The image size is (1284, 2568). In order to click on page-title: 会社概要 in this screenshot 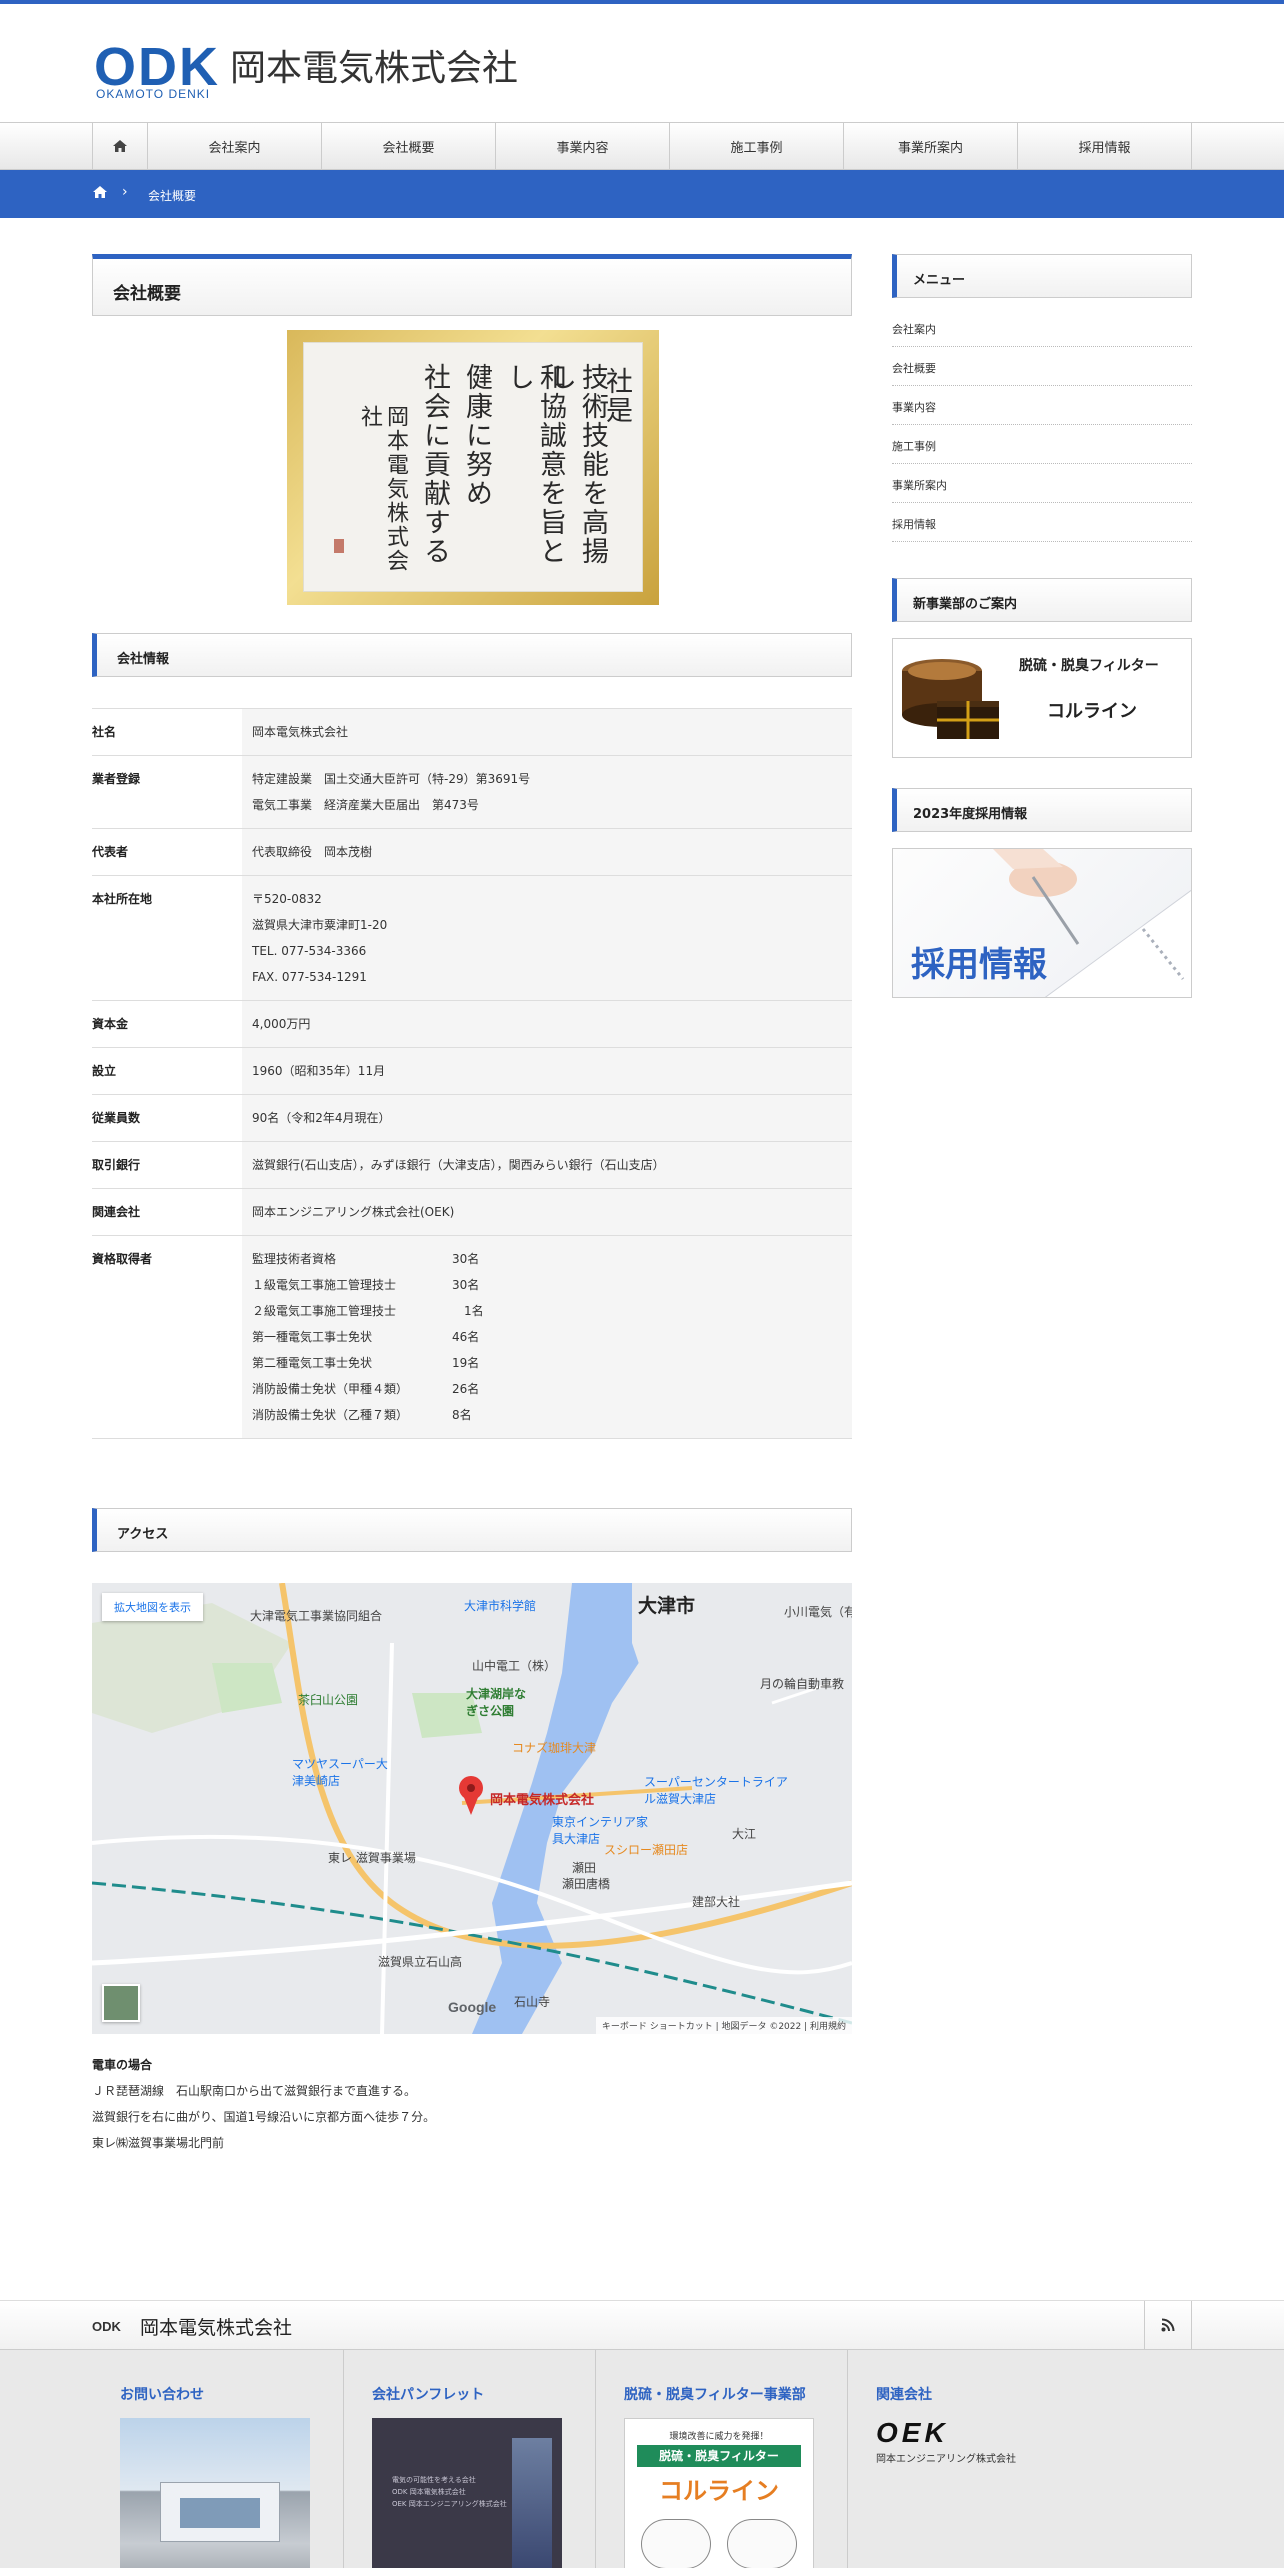, I will do `click(472, 285)`.